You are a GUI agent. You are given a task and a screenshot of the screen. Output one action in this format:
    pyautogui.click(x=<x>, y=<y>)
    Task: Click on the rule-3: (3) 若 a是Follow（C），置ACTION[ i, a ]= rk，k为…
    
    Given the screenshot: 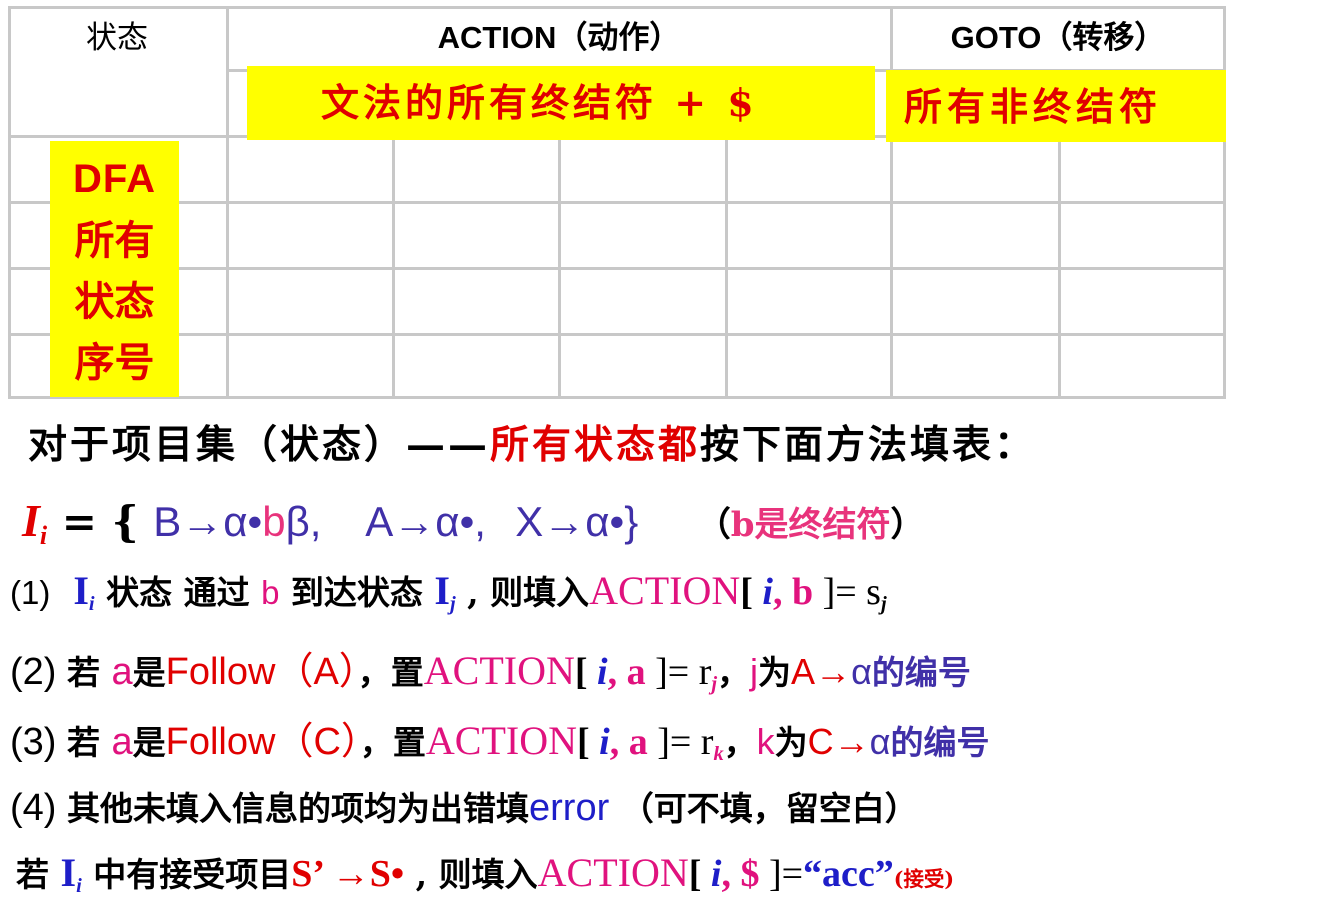 What is the action you would take?
    pyautogui.click(x=499, y=738)
    